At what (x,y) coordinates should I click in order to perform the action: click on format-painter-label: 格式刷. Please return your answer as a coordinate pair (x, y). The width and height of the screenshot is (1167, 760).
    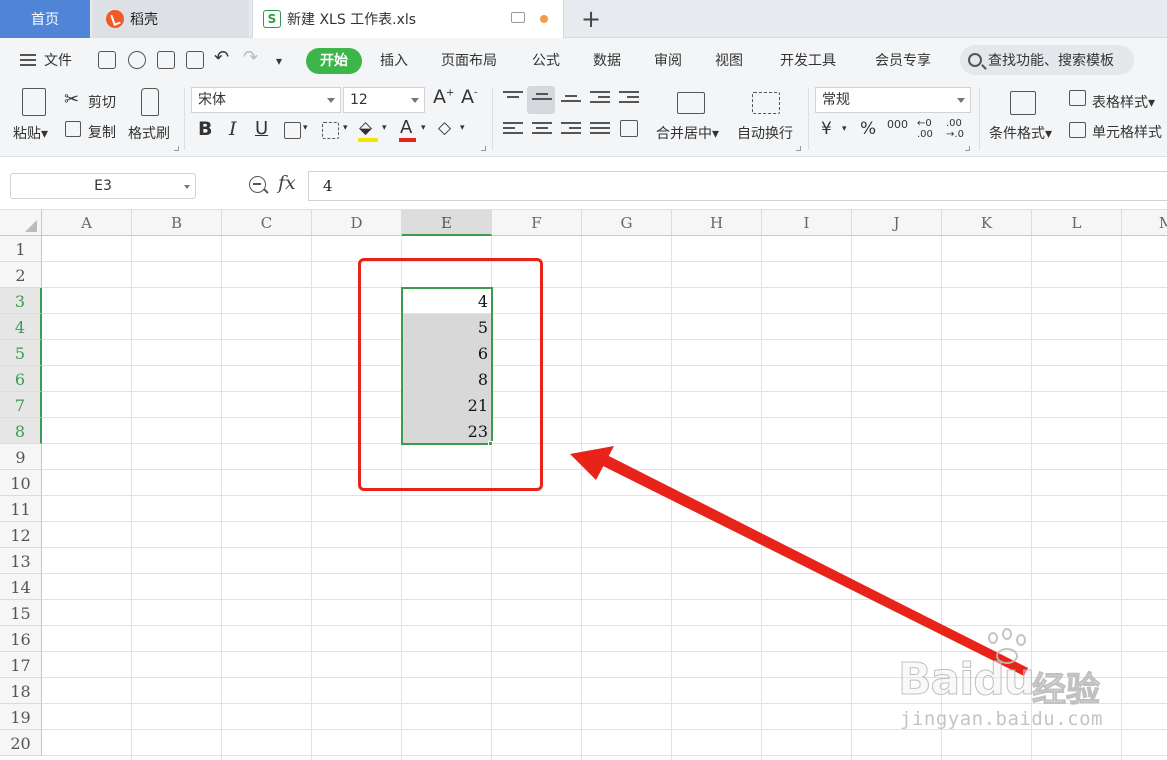
    Looking at the image, I should click on (149, 133).